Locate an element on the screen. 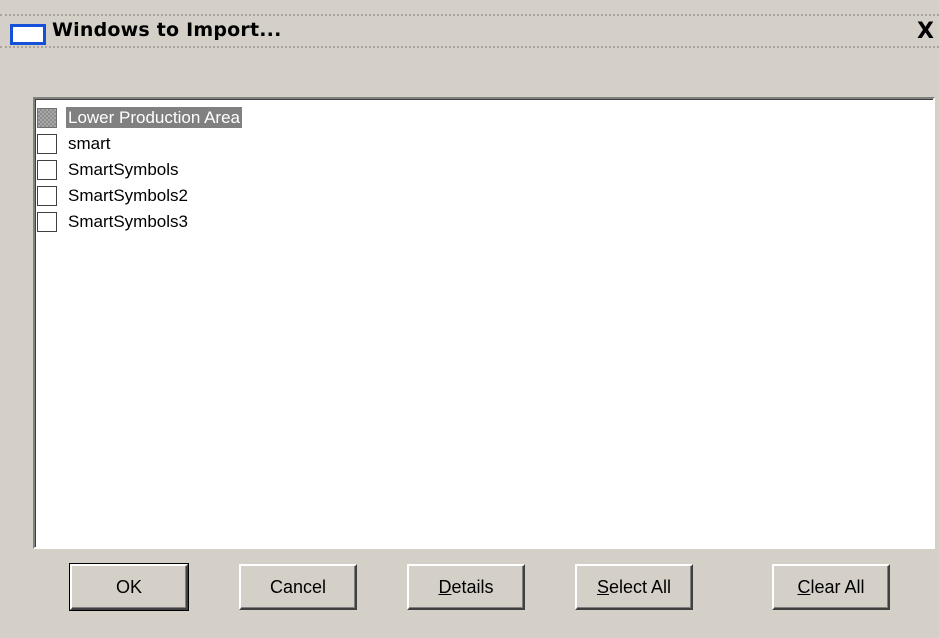  list-item-label: smart is located at coordinates (89, 143).